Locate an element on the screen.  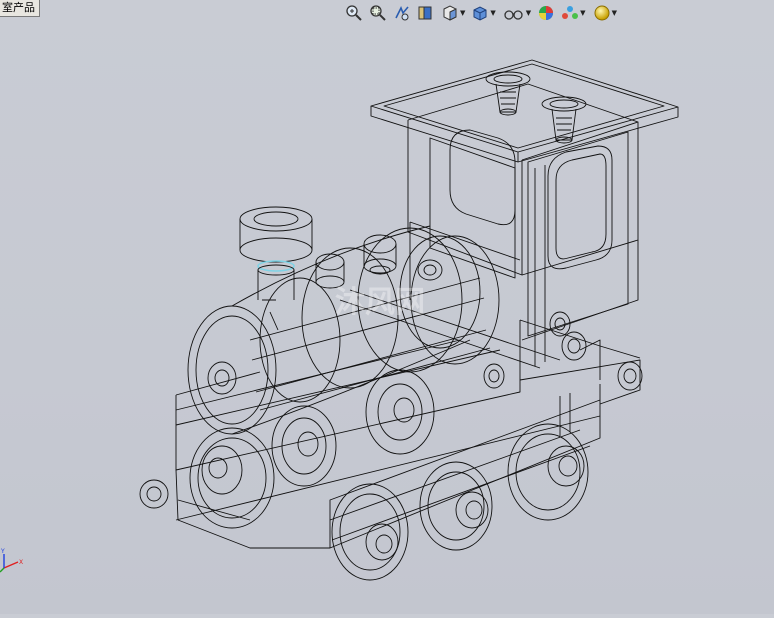
display-style-button: ▼ is located at coordinates (483, 13).